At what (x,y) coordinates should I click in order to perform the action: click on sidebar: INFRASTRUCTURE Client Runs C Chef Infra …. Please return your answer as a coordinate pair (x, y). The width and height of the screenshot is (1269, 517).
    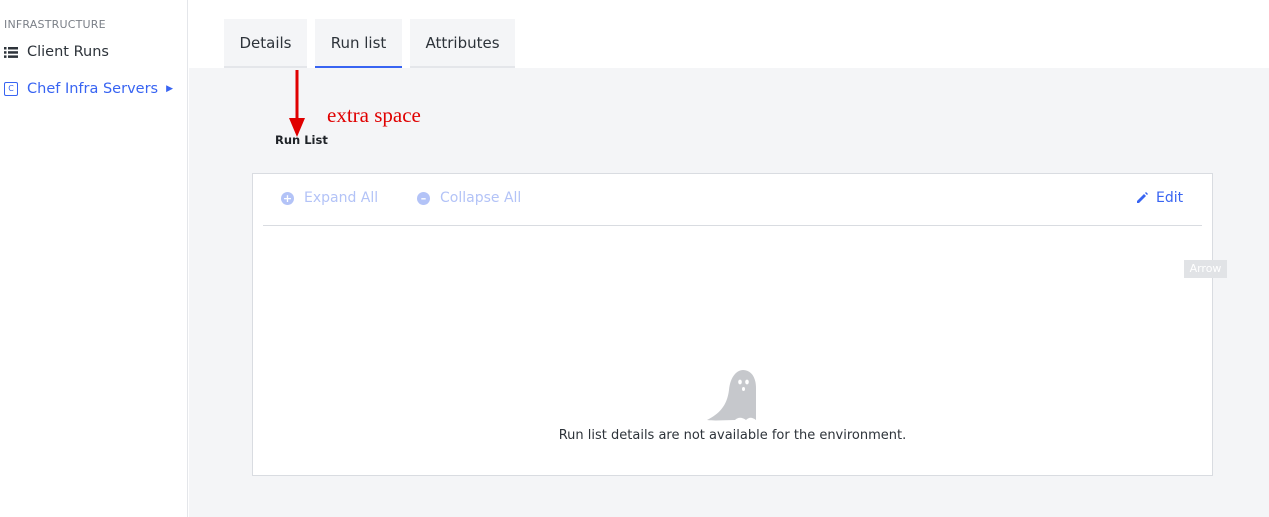
    Looking at the image, I should click on (94, 258).